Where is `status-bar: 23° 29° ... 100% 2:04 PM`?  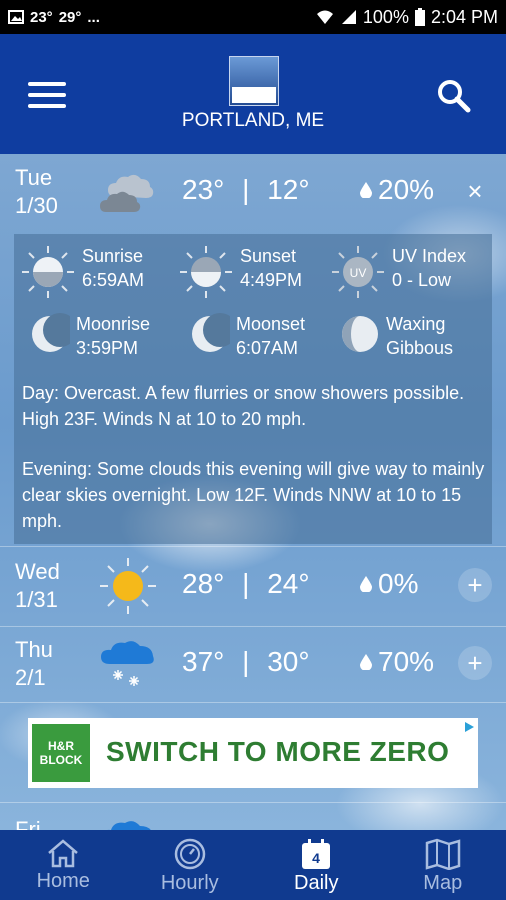 status-bar: 23° 29° ... 100% 2:04 PM is located at coordinates (253, 17).